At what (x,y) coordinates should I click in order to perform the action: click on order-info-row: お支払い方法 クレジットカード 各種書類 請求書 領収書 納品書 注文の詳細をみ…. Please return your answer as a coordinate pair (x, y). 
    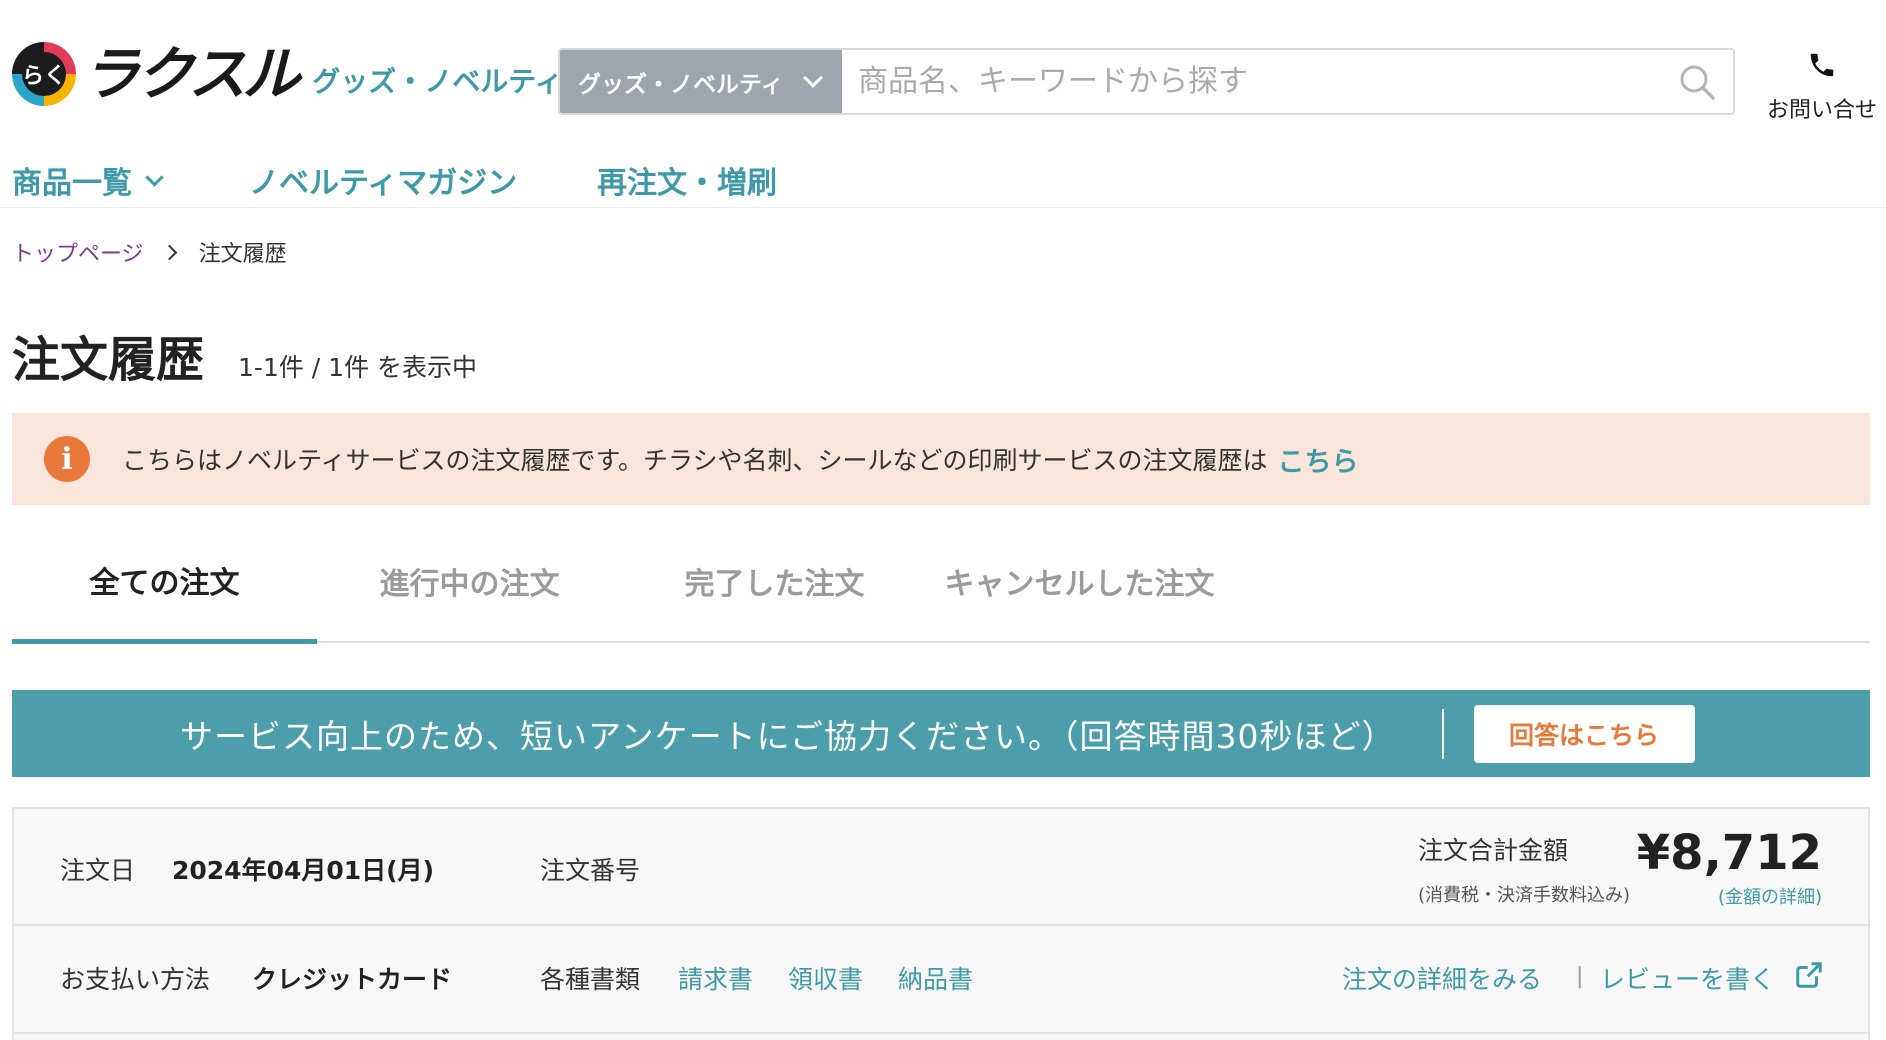
    Looking at the image, I should click on (941, 980).